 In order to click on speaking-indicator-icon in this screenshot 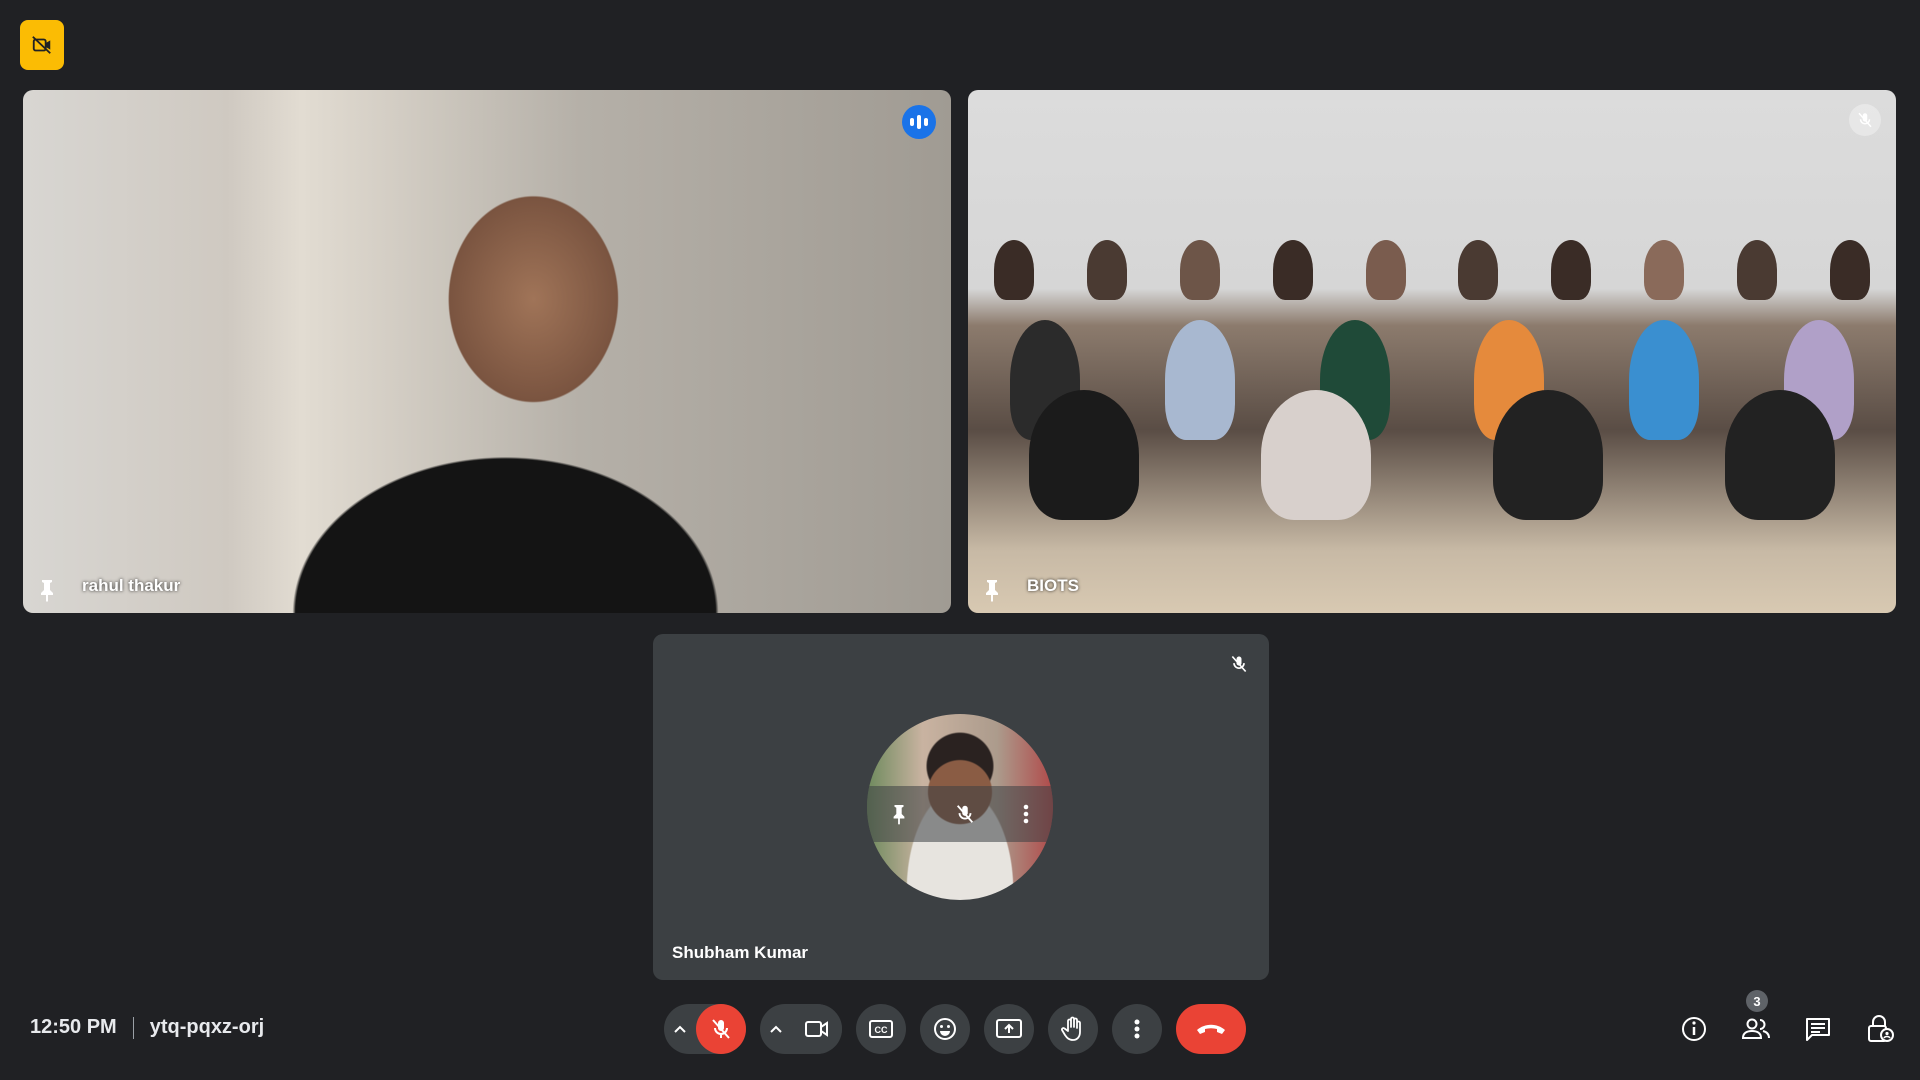, I will do `click(919, 122)`.